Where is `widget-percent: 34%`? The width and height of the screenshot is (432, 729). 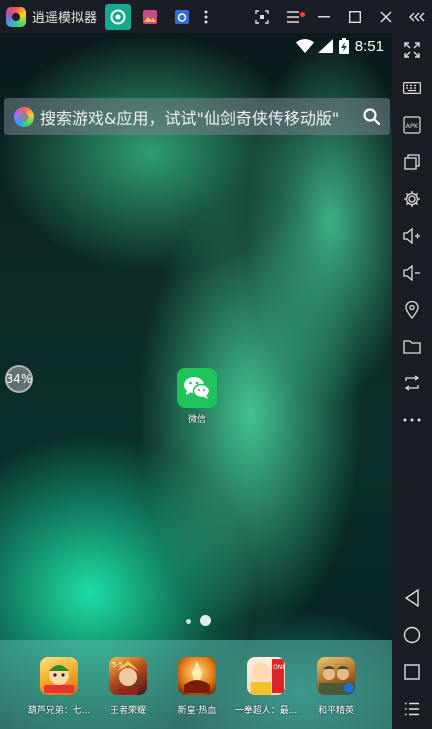
widget-percent: 34% is located at coordinates (19, 379).